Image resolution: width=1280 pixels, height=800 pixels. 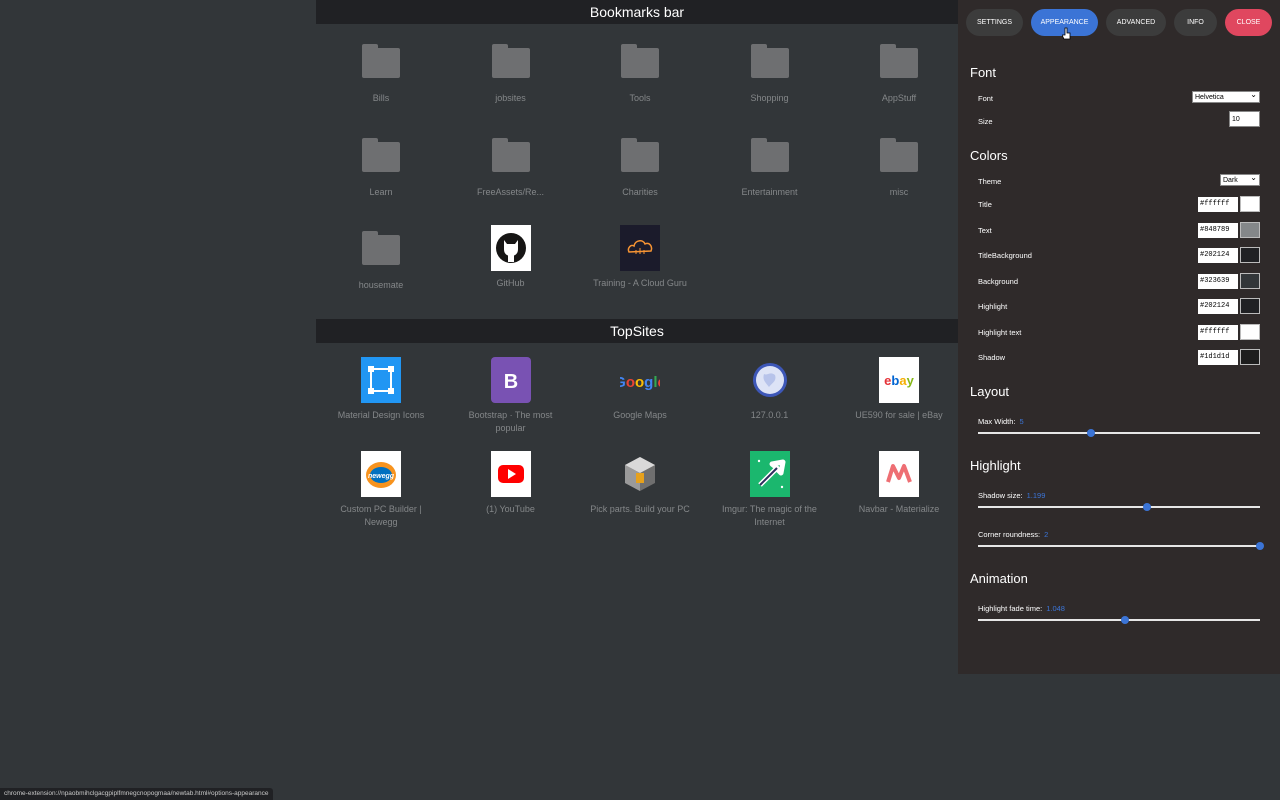 What do you see at coordinates (1119, 507) in the screenshot?
I see `shadow-size-slider` at bounding box center [1119, 507].